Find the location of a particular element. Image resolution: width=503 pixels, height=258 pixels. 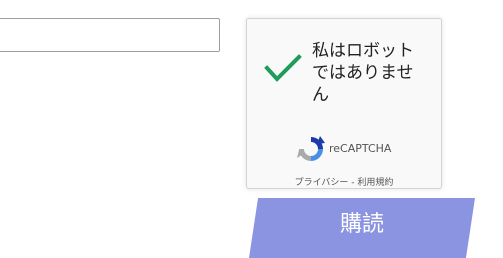

subscribe-button: 購読 is located at coordinates (362, 228).